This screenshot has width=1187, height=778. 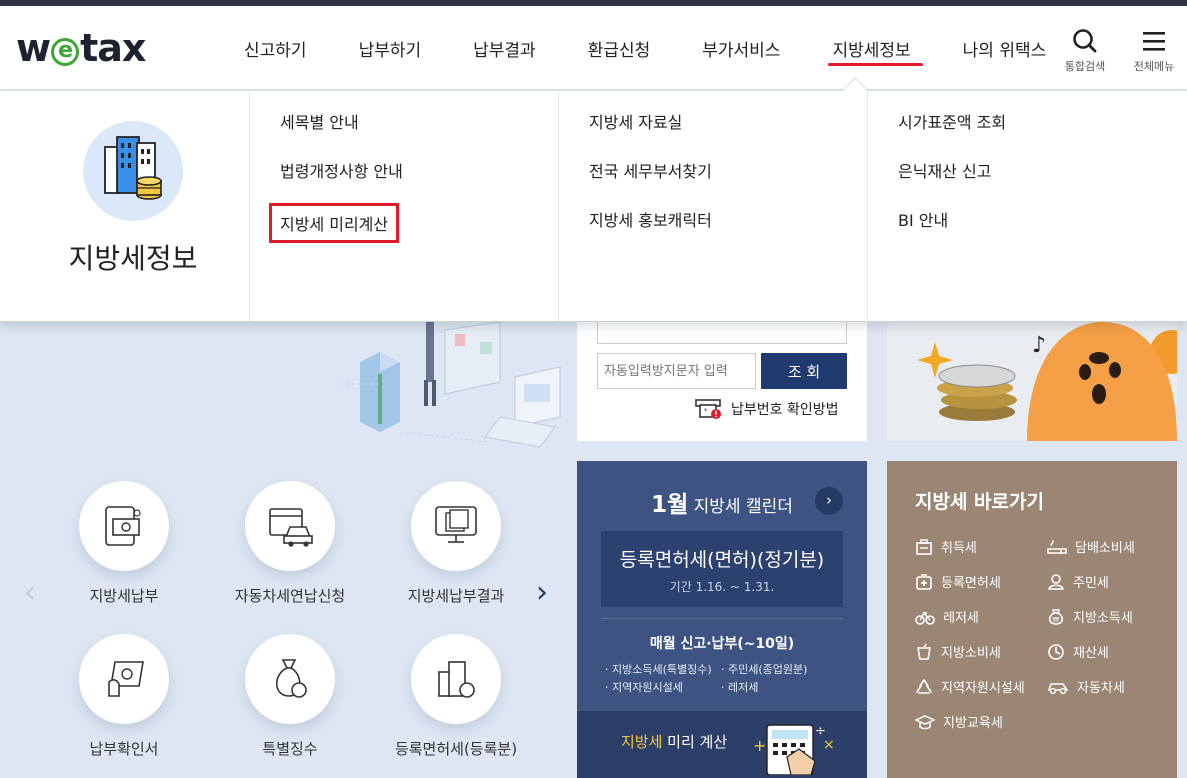 I want to click on vehicle-tax-icon, so click(x=1058, y=688).